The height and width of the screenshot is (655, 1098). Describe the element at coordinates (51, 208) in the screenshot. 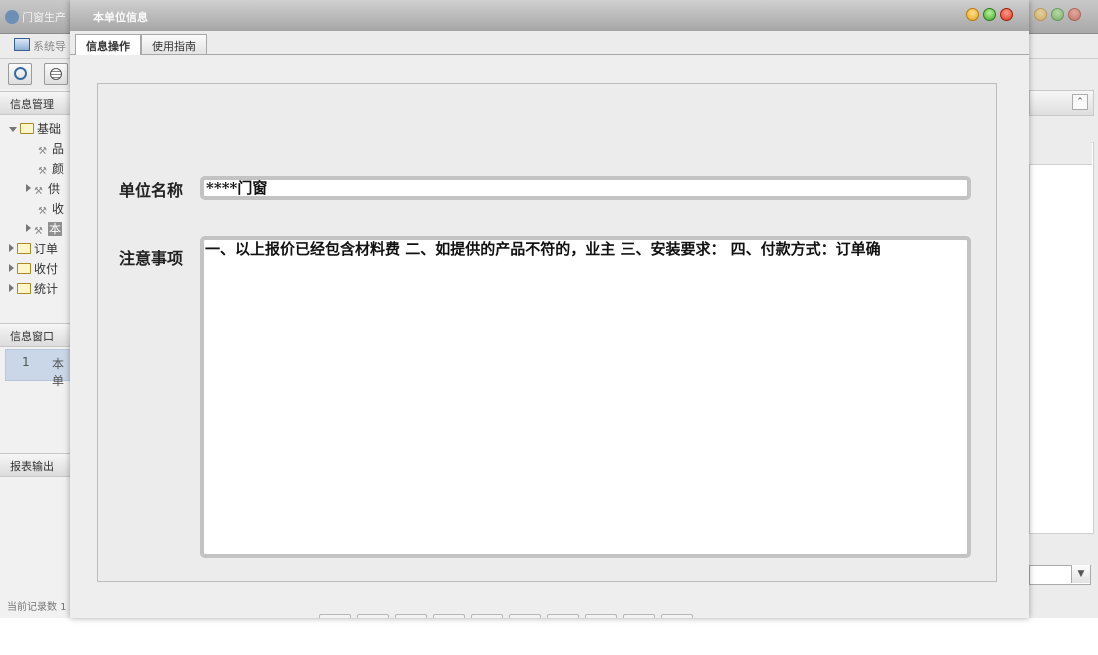

I see `tree-item-receive: ⚒ 收` at that location.